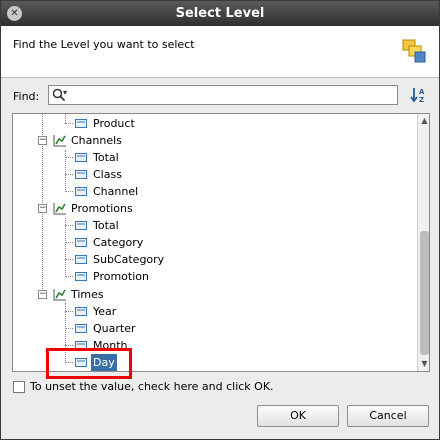 This screenshot has width=440, height=440. What do you see at coordinates (104, 44) in the screenshot?
I see `header-text: Find the Level you want to select` at bounding box center [104, 44].